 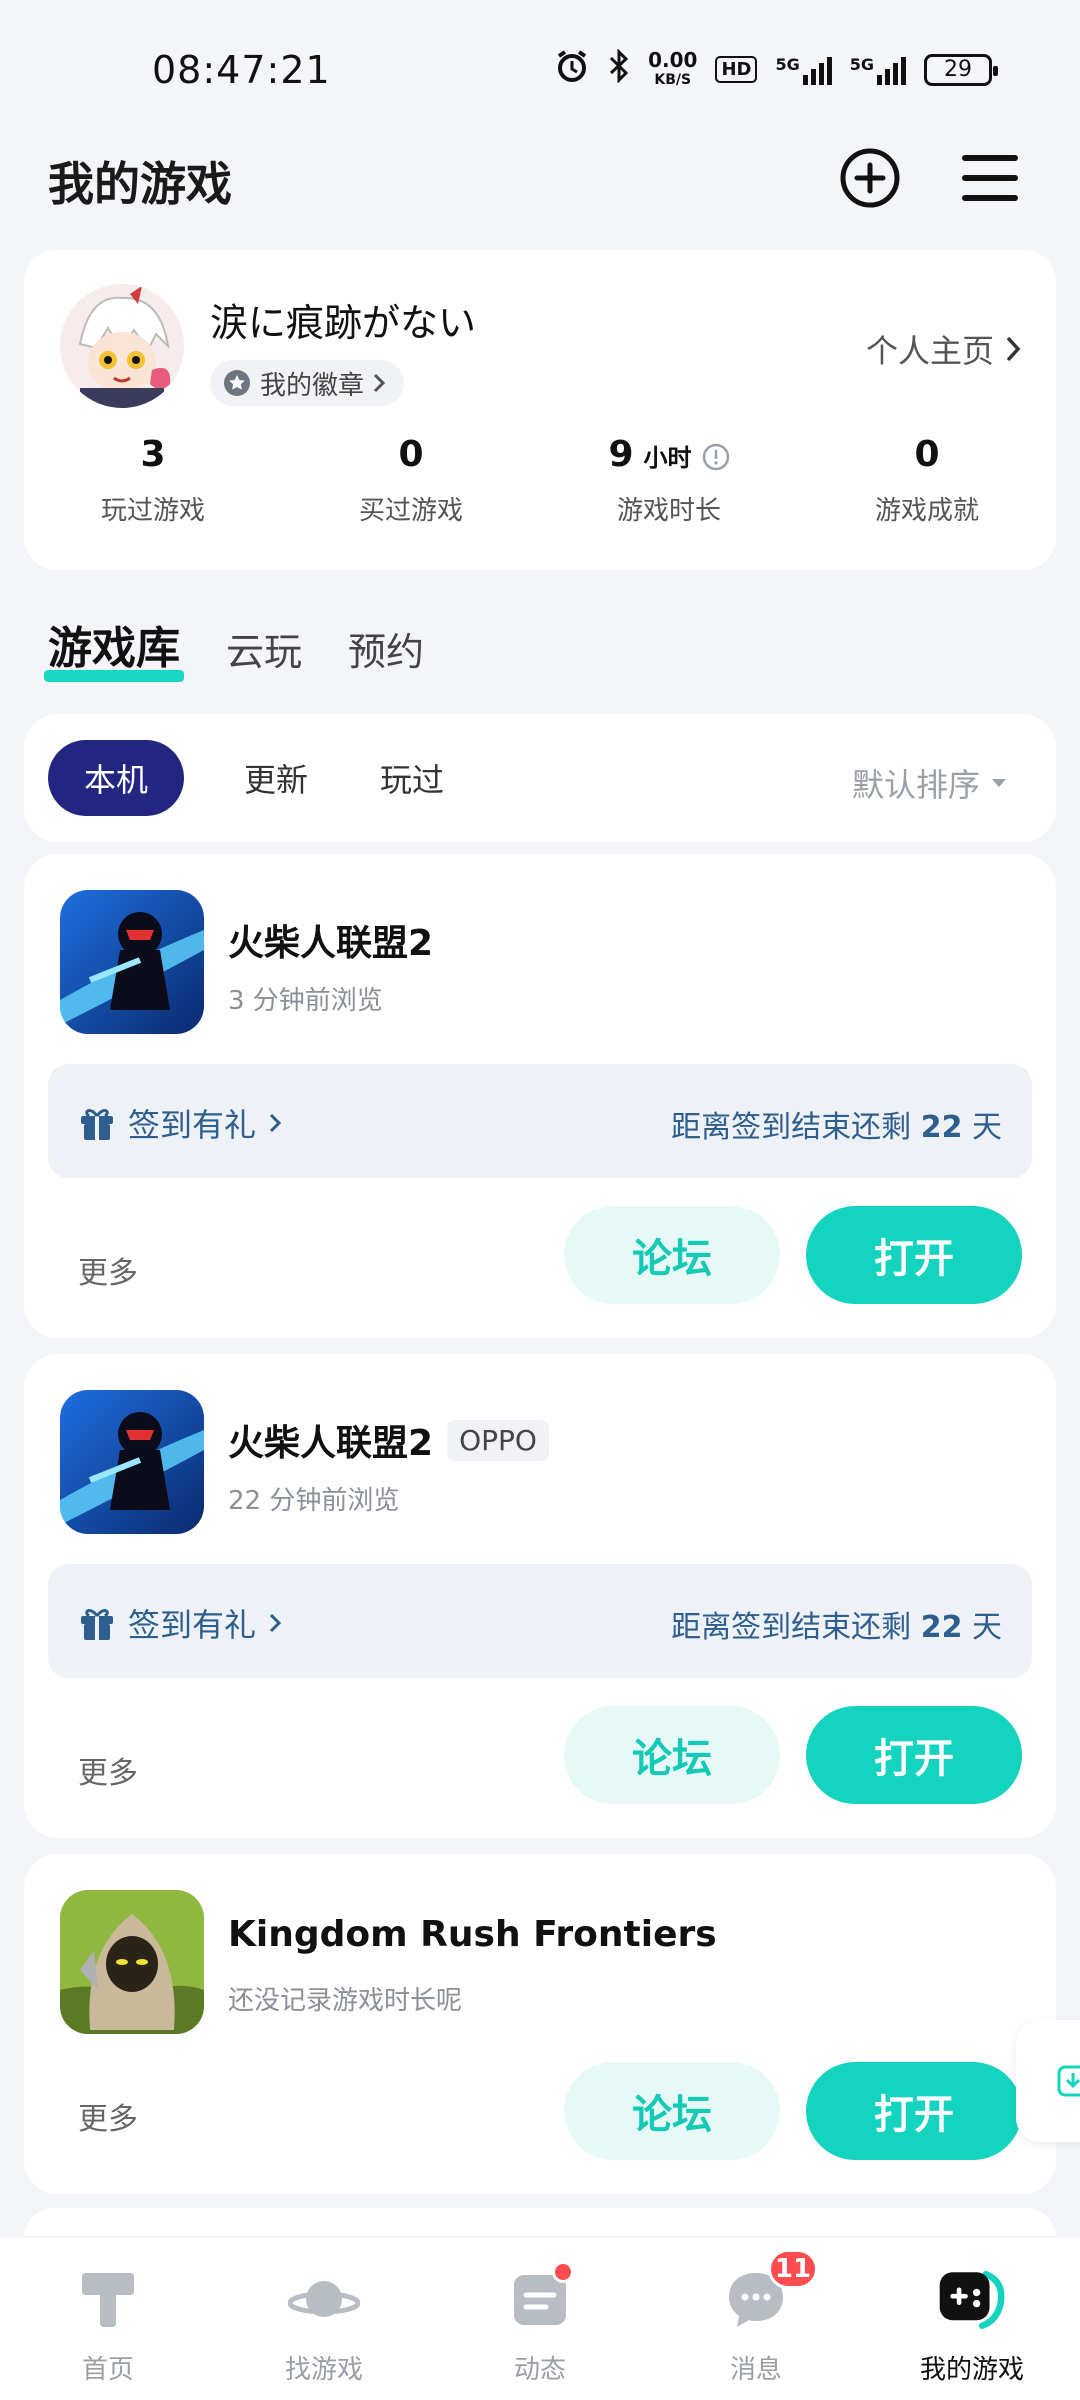 What do you see at coordinates (572, 69) in the screenshot?
I see `alarm-icon` at bounding box center [572, 69].